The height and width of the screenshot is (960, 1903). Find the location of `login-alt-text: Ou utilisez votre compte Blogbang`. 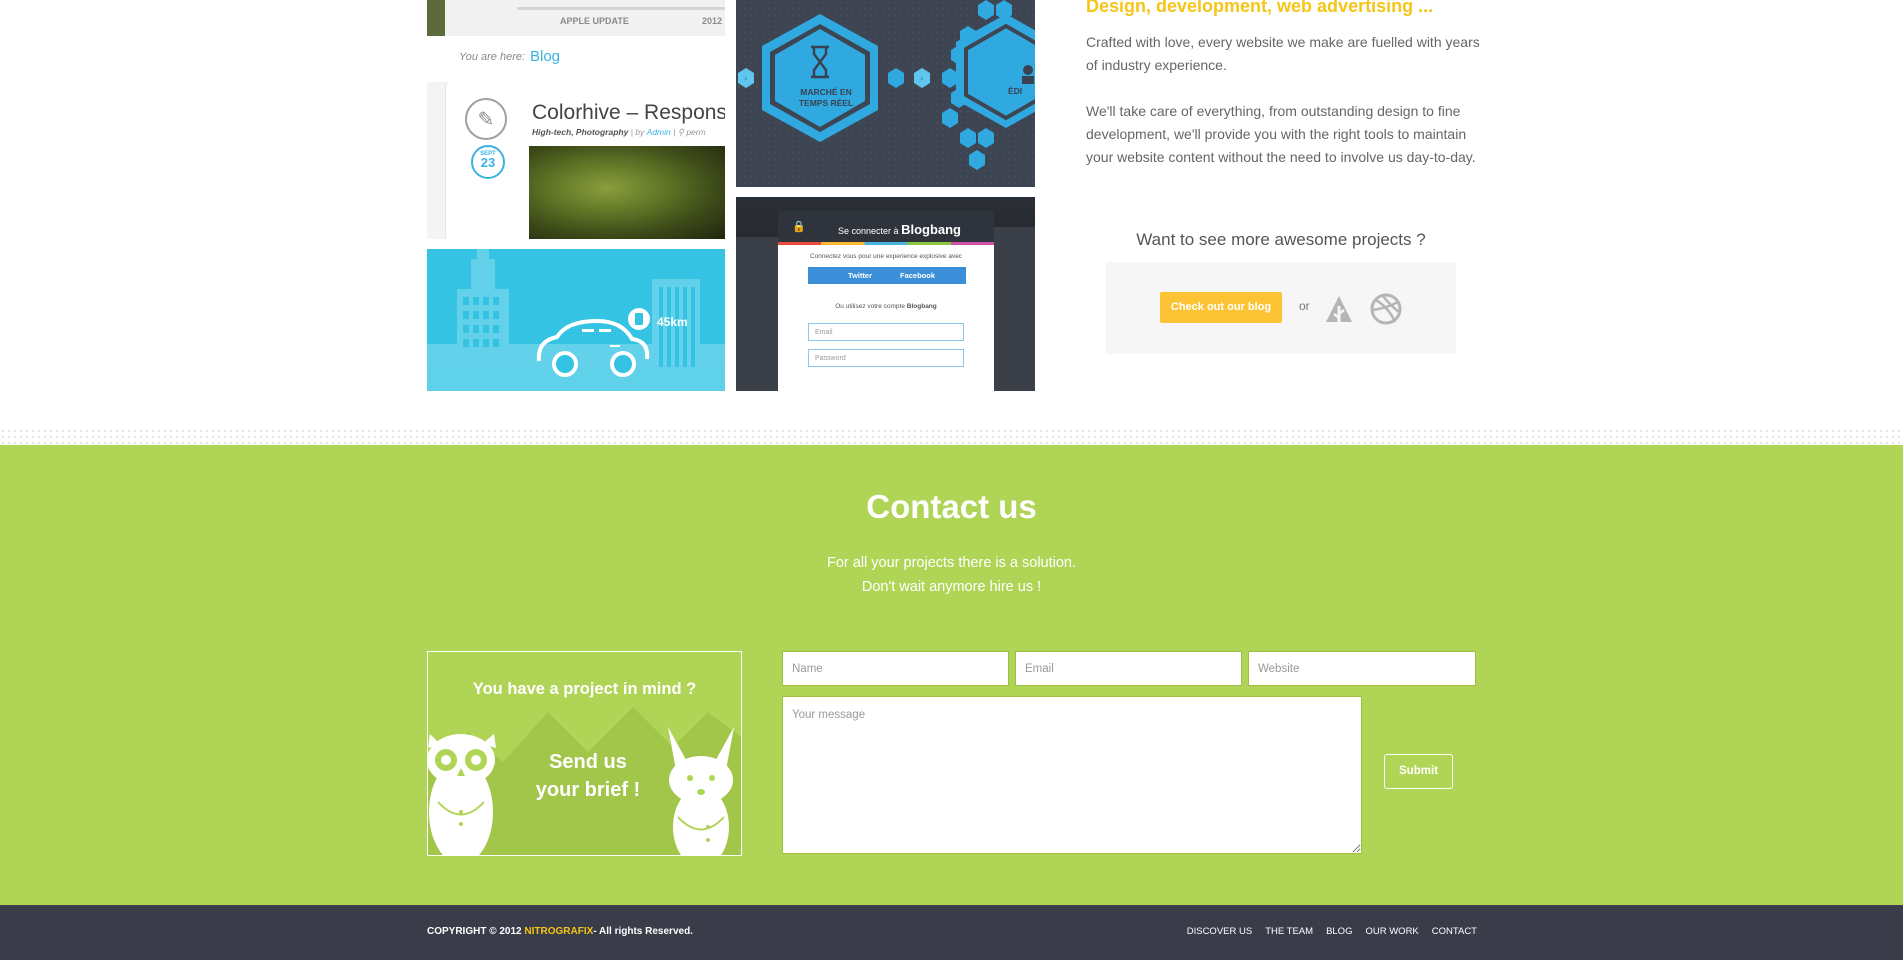

login-alt-text: Ou utilisez votre compte Blogbang is located at coordinates (886, 306).